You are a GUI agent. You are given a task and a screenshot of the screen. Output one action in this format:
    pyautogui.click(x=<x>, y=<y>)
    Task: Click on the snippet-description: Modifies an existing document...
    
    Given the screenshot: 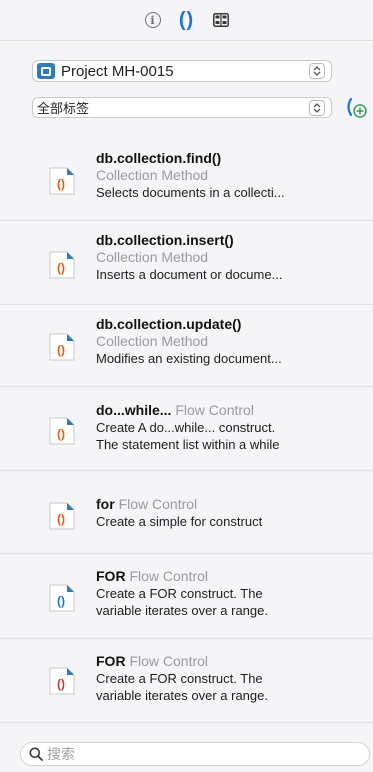 What is the action you would take?
    pyautogui.click(x=189, y=358)
    